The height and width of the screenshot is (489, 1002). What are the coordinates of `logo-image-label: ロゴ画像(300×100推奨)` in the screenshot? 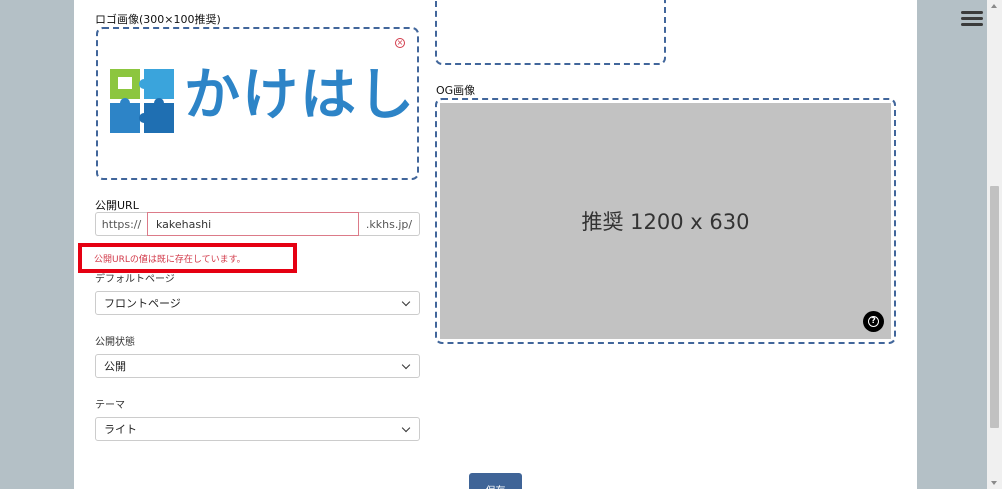 It's located at (158, 19).